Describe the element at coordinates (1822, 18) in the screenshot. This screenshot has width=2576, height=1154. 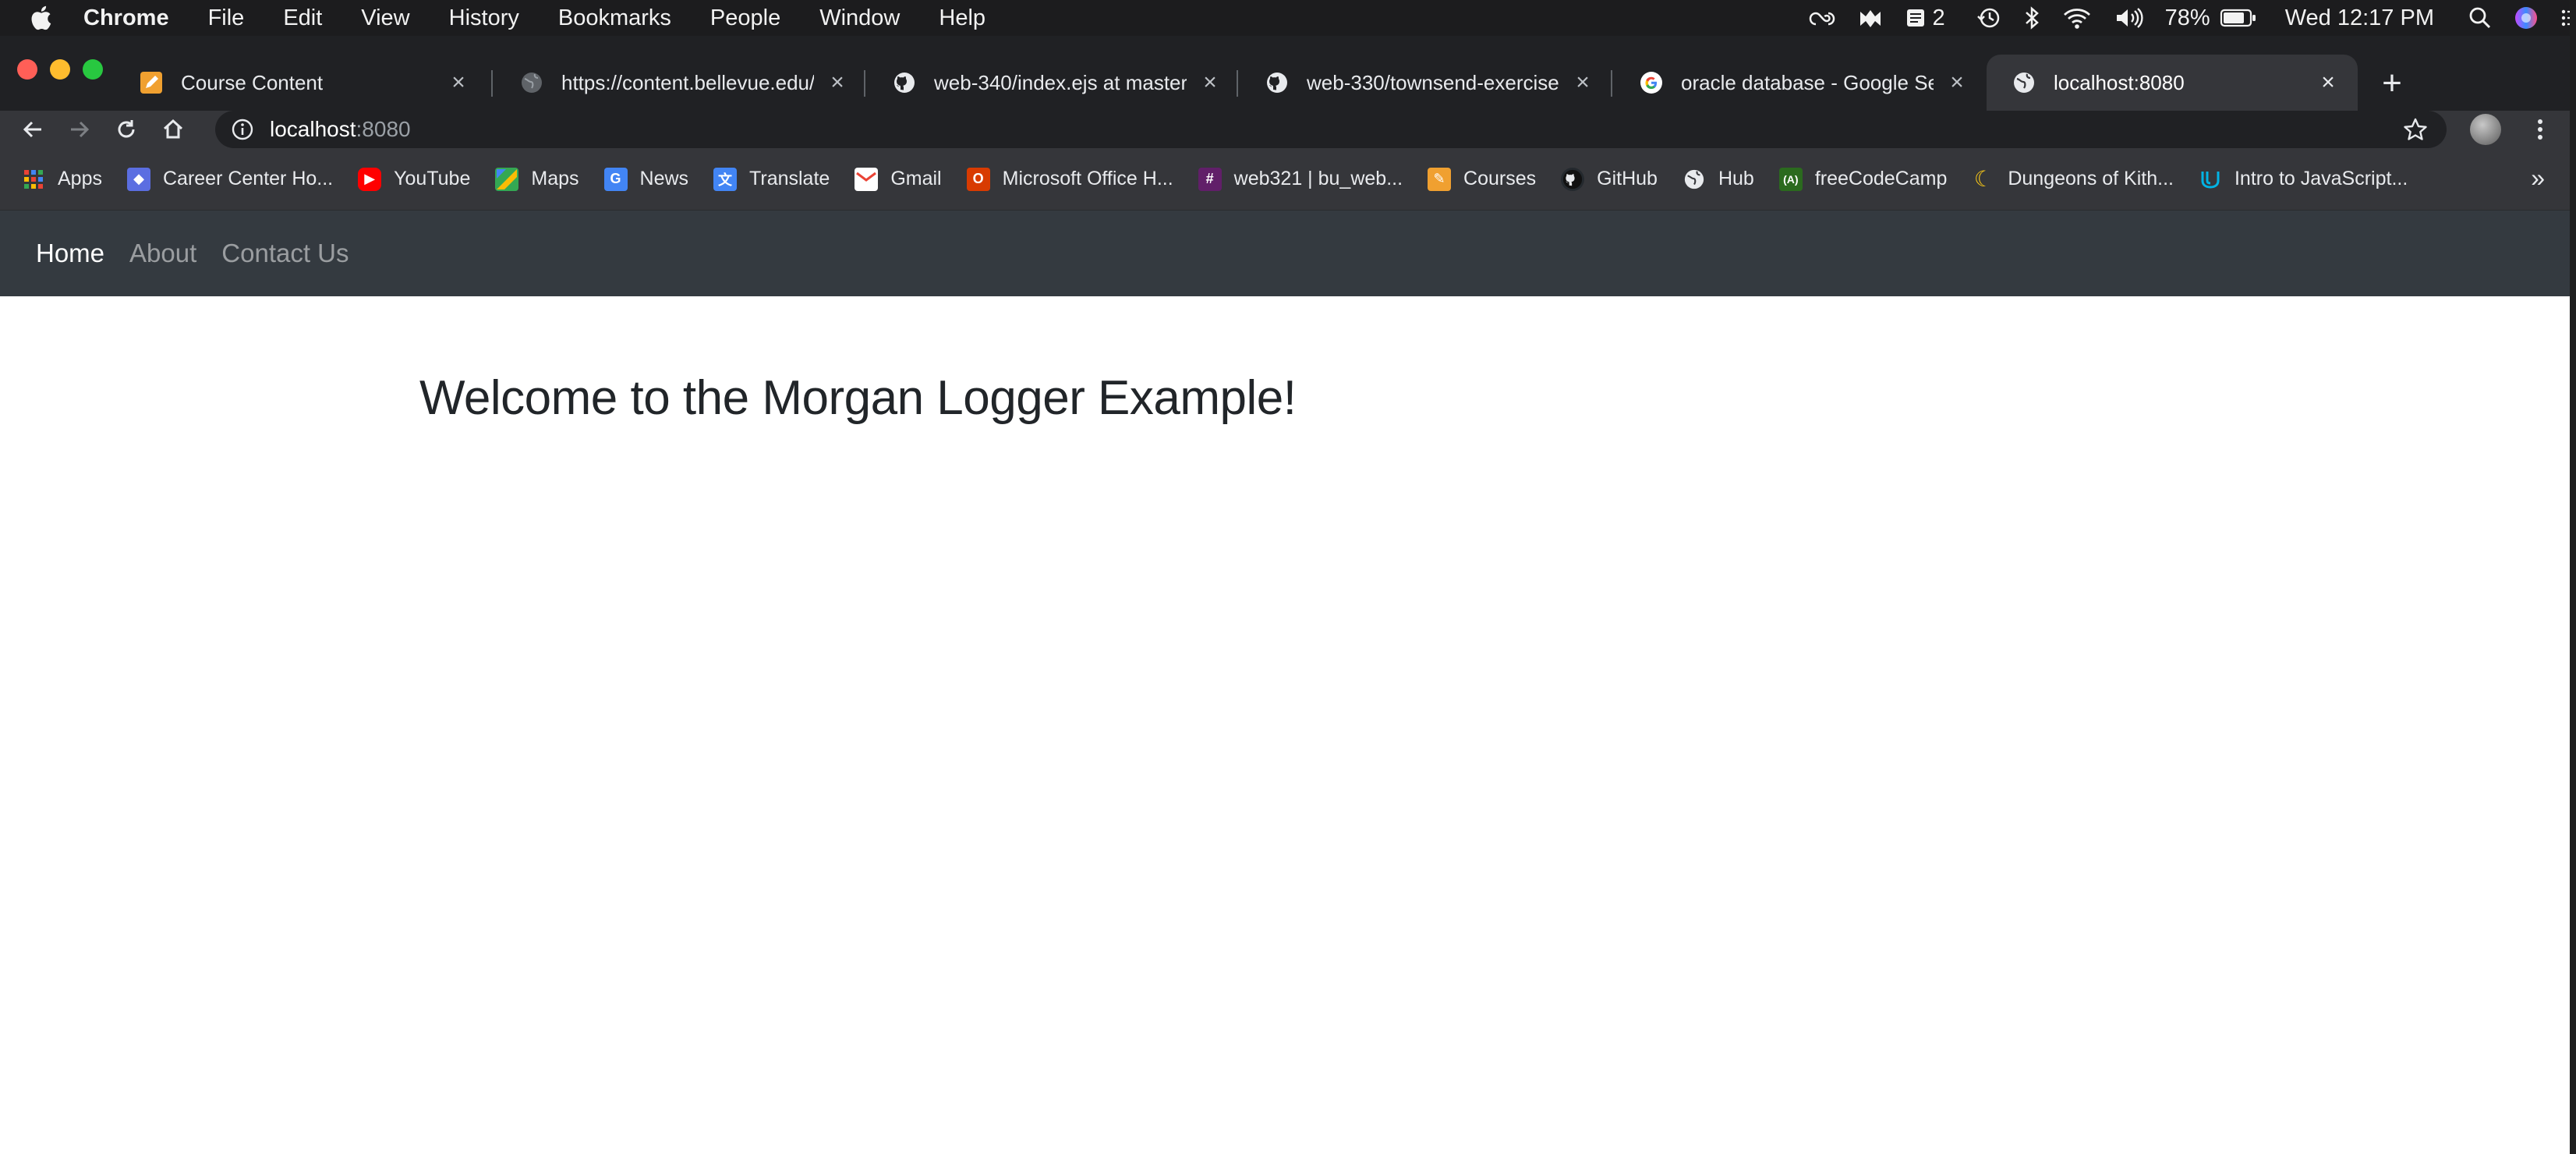
I see `creative-cloud-icon` at that location.